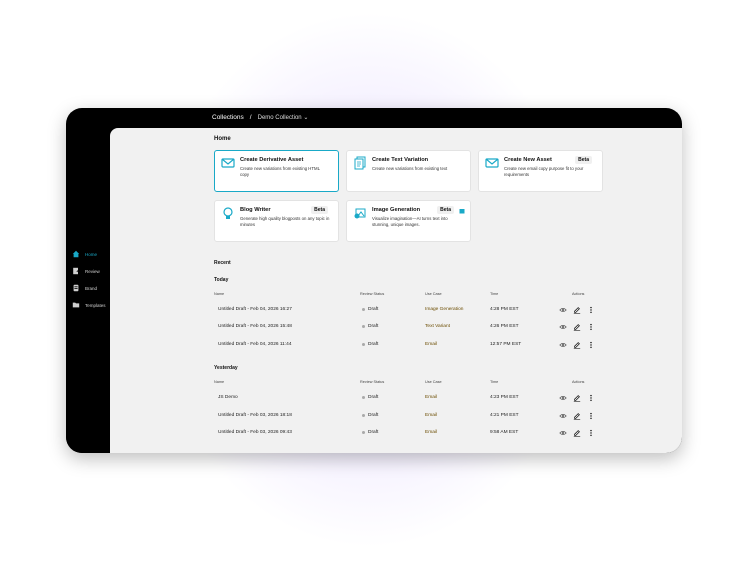 The image size is (750, 563). What do you see at coordinates (226, 368) in the screenshot?
I see `group-yesterday-label: Yesterday` at bounding box center [226, 368].